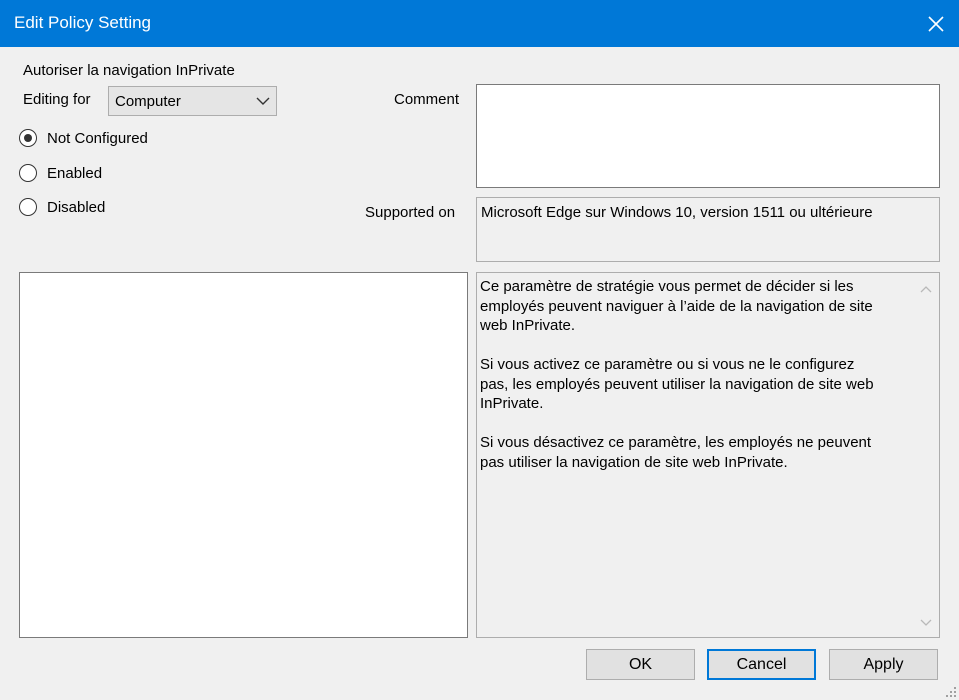 The height and width of the screenshot is (700, 959). Describe the element at coordinates (951, 692) in the screenshot. I see `resize-grip-icon` at that location.